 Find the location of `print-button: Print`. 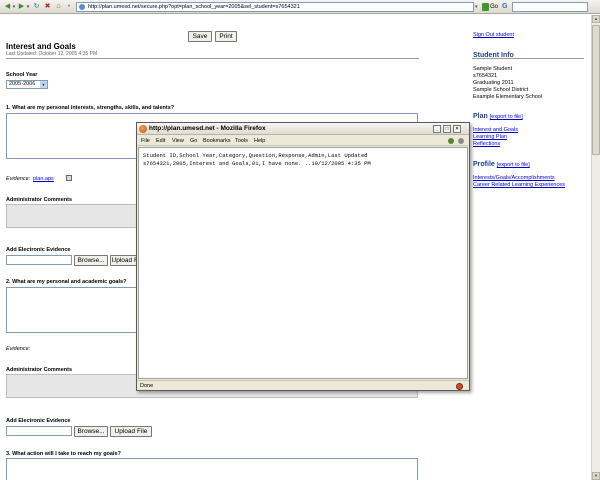

print-button: Print is located at coordinates (226, 36).